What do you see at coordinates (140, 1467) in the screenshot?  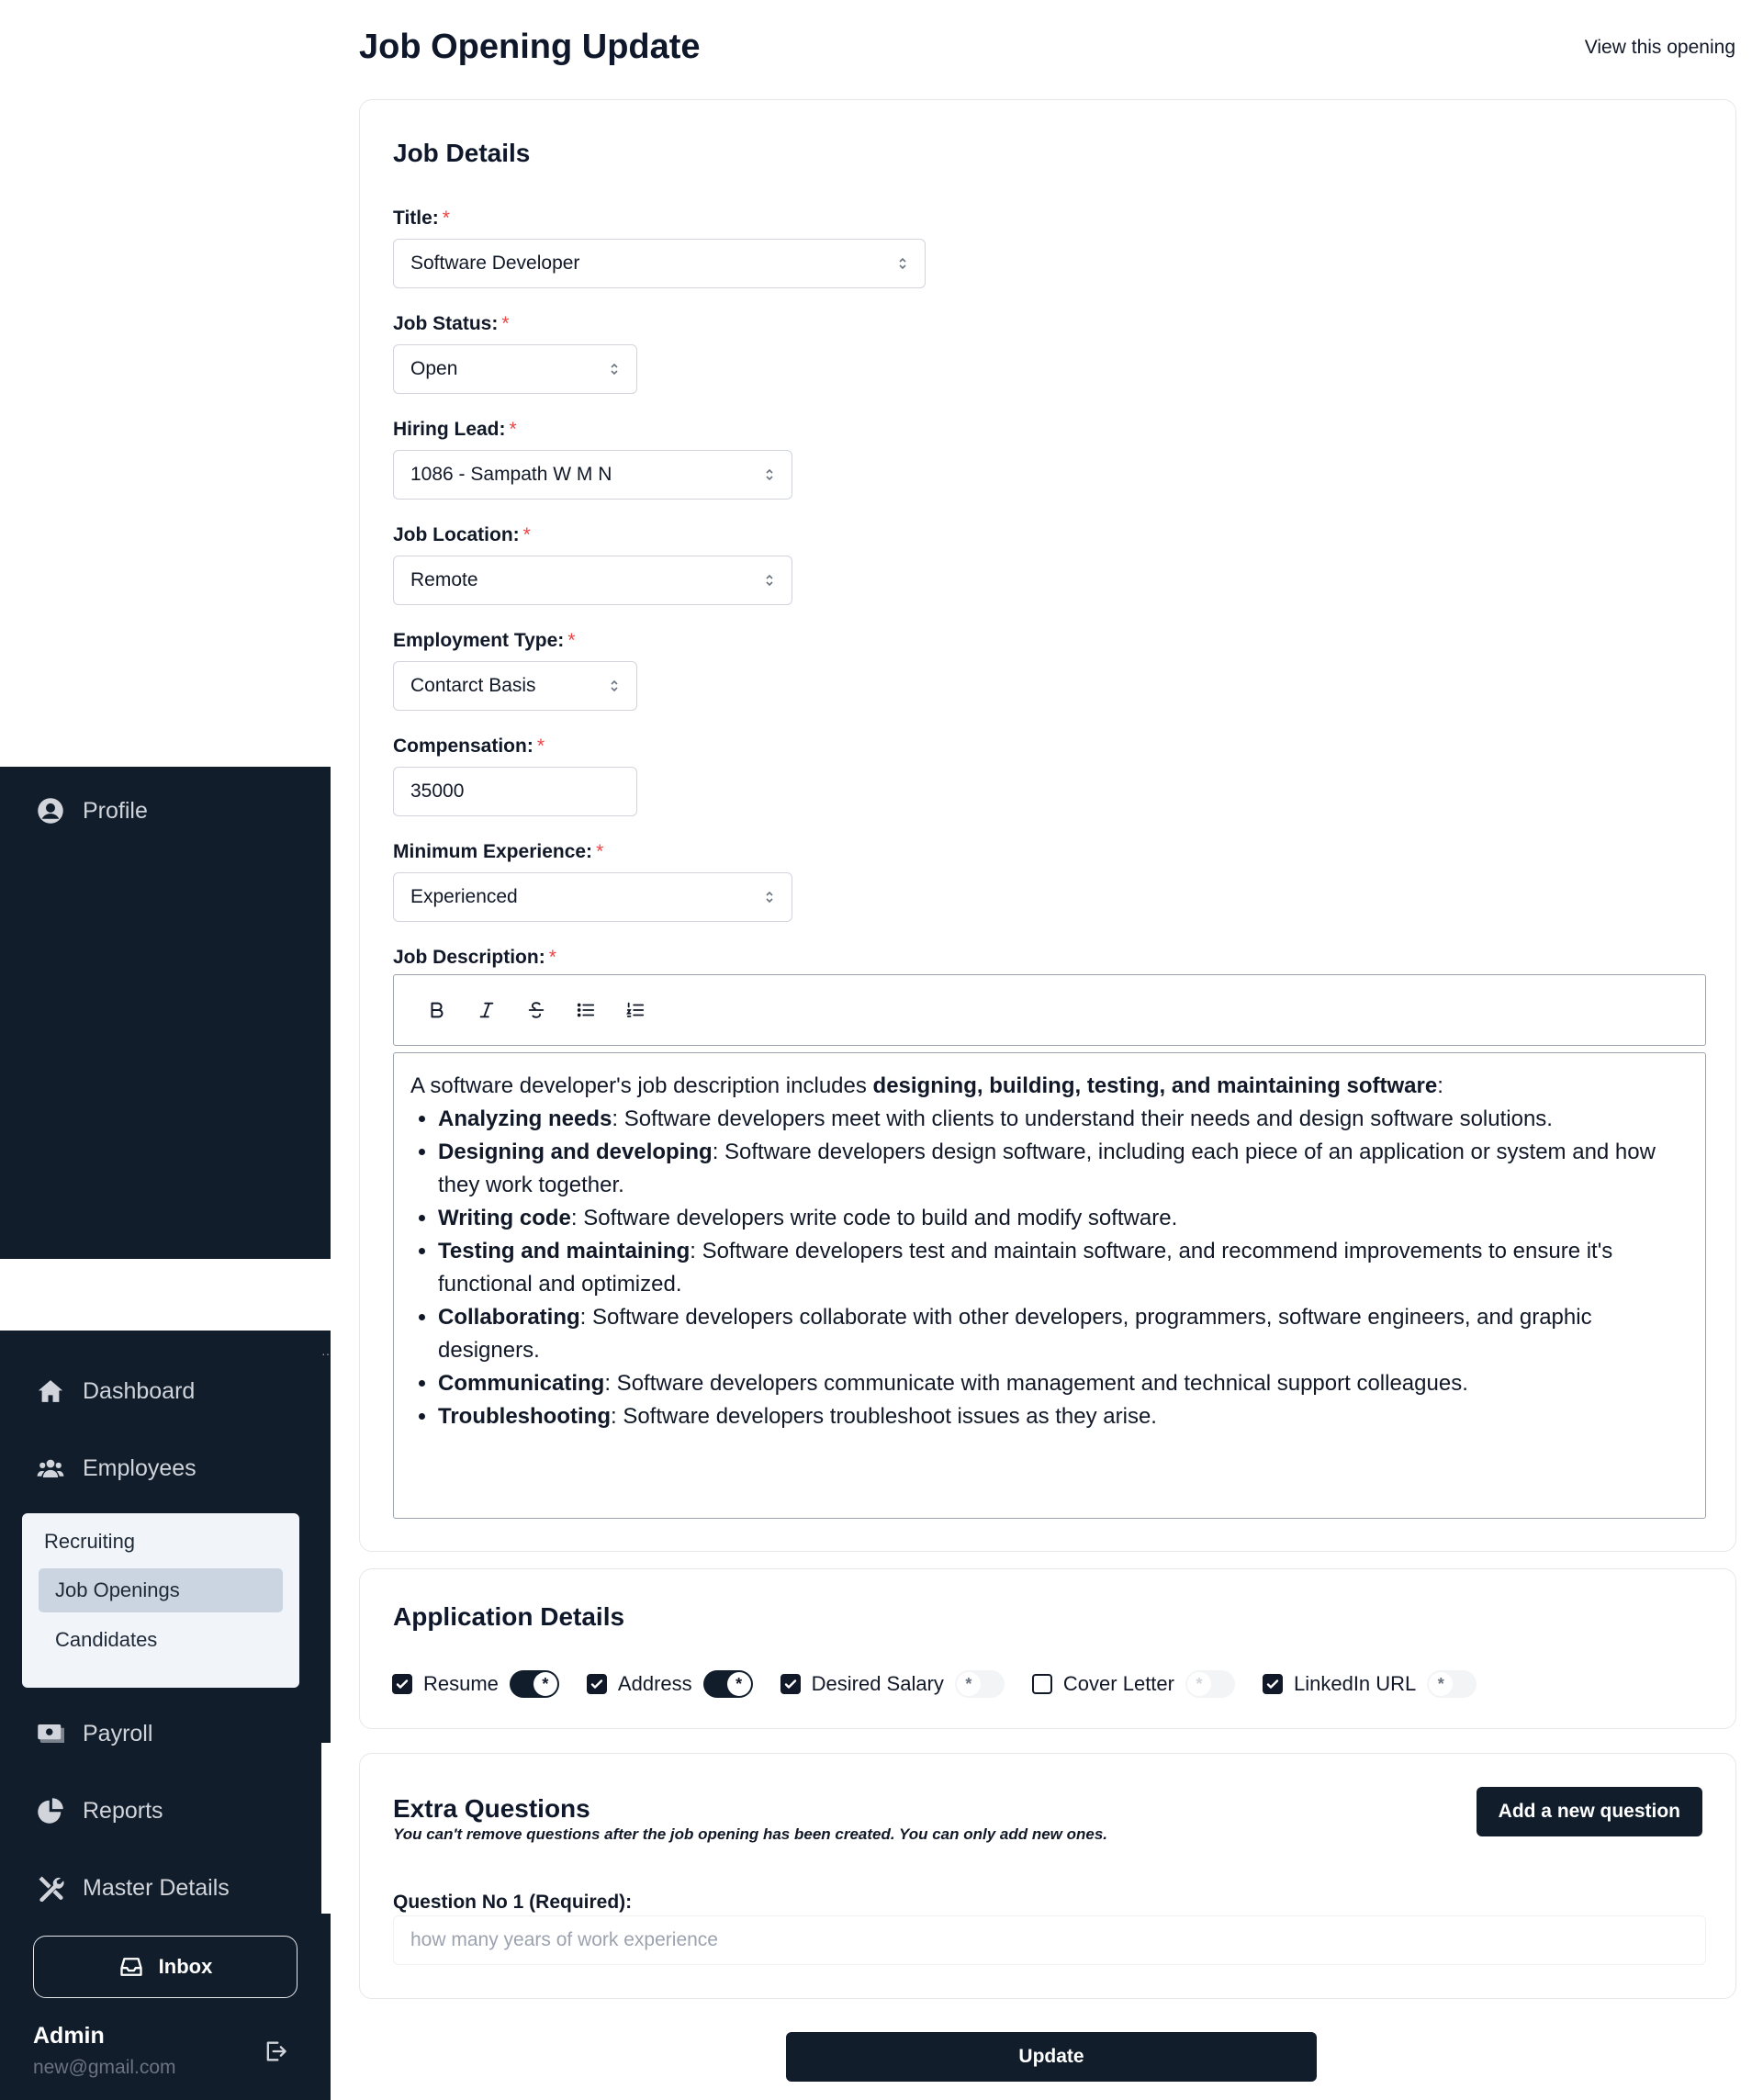 I see `sidebar-item-label: Employees` at bounding box center [140, 1467].